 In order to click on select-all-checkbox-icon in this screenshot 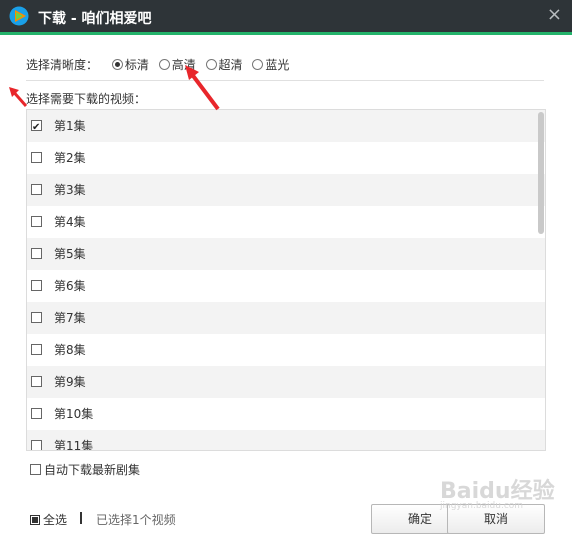, I will do `click(35, 520)`.